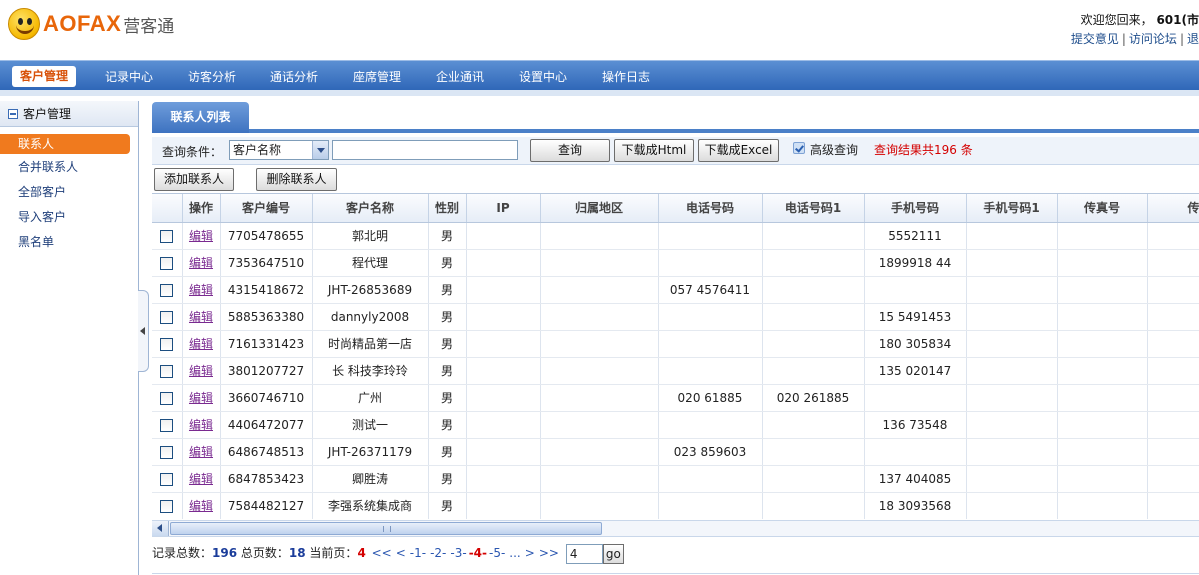  I want to click on sidebar-item-contacts: 联系人, so click(65, 144).